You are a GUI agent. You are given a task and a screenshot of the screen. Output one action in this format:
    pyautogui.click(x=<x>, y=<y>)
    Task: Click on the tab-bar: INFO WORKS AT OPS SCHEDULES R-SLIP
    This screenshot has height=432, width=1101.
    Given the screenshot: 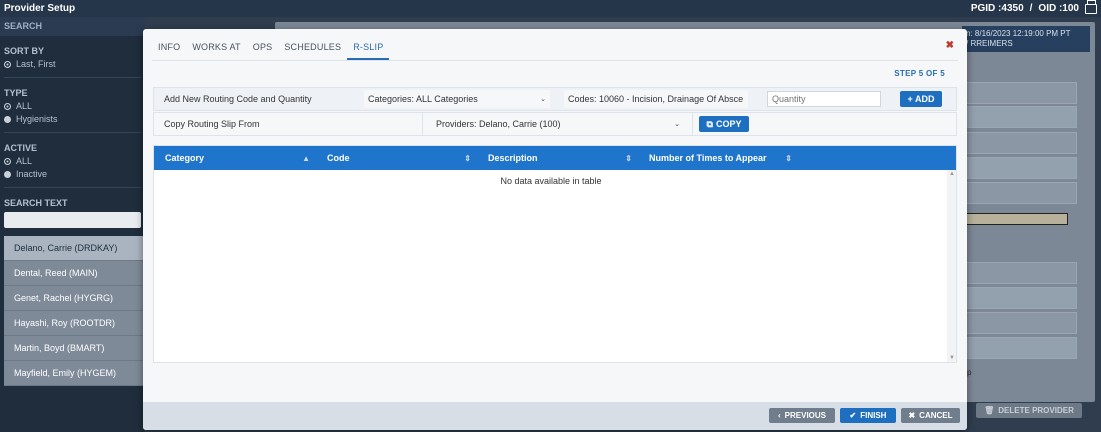 What is the action you would take?
    pyautogui.click(x=271, y=49)
    